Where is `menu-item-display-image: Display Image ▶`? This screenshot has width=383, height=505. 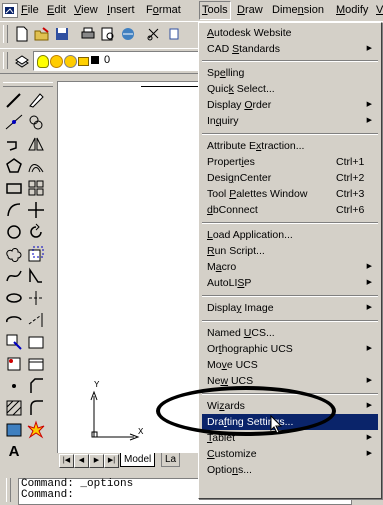
menu-item-display-image: Display Image ▶ is located at coordinates (290, 308).